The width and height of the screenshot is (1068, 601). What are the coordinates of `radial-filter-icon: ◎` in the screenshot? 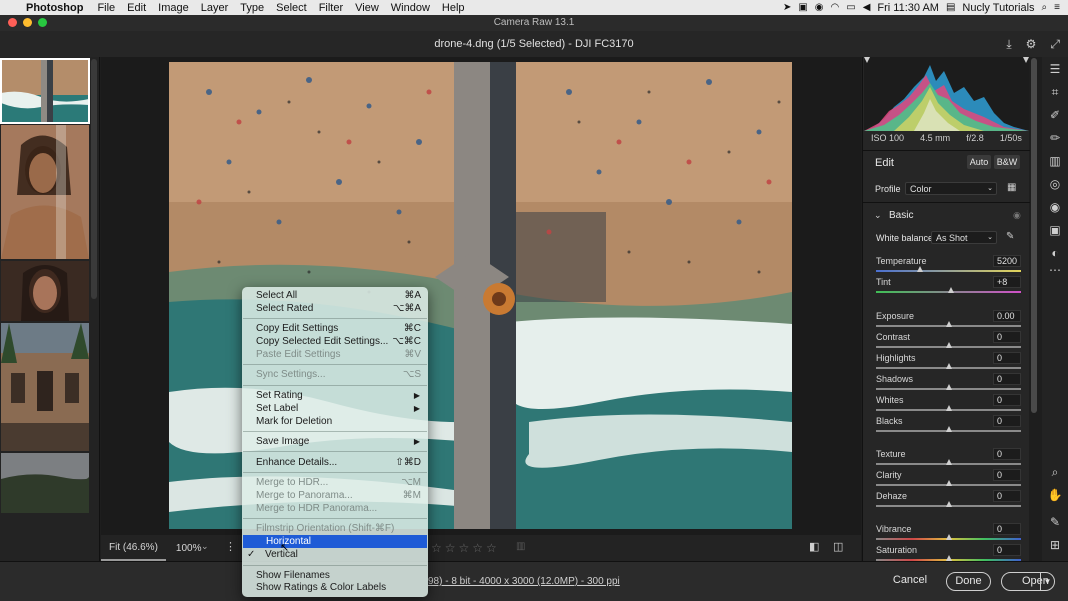 It's located at (1055, 184).